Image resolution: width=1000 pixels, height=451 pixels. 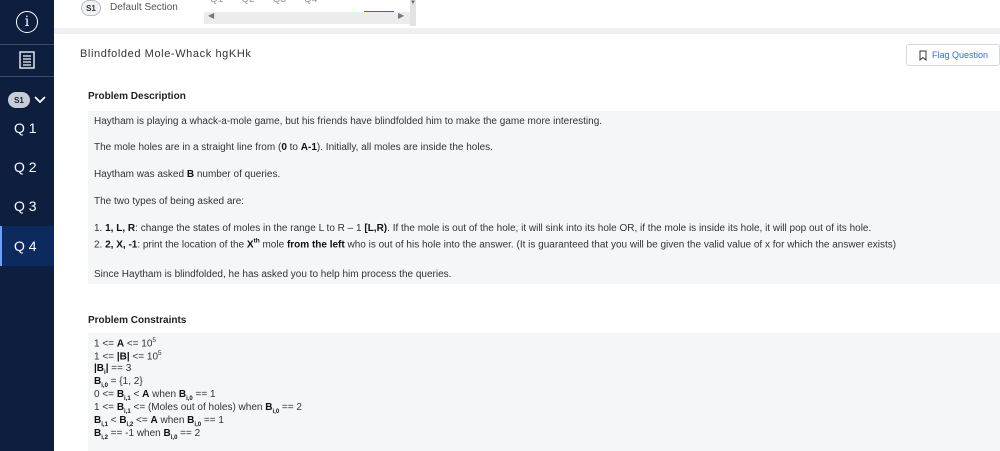 I want to click on problem-constraints-heading: Problem Constraints, so click(x=137, y=320).